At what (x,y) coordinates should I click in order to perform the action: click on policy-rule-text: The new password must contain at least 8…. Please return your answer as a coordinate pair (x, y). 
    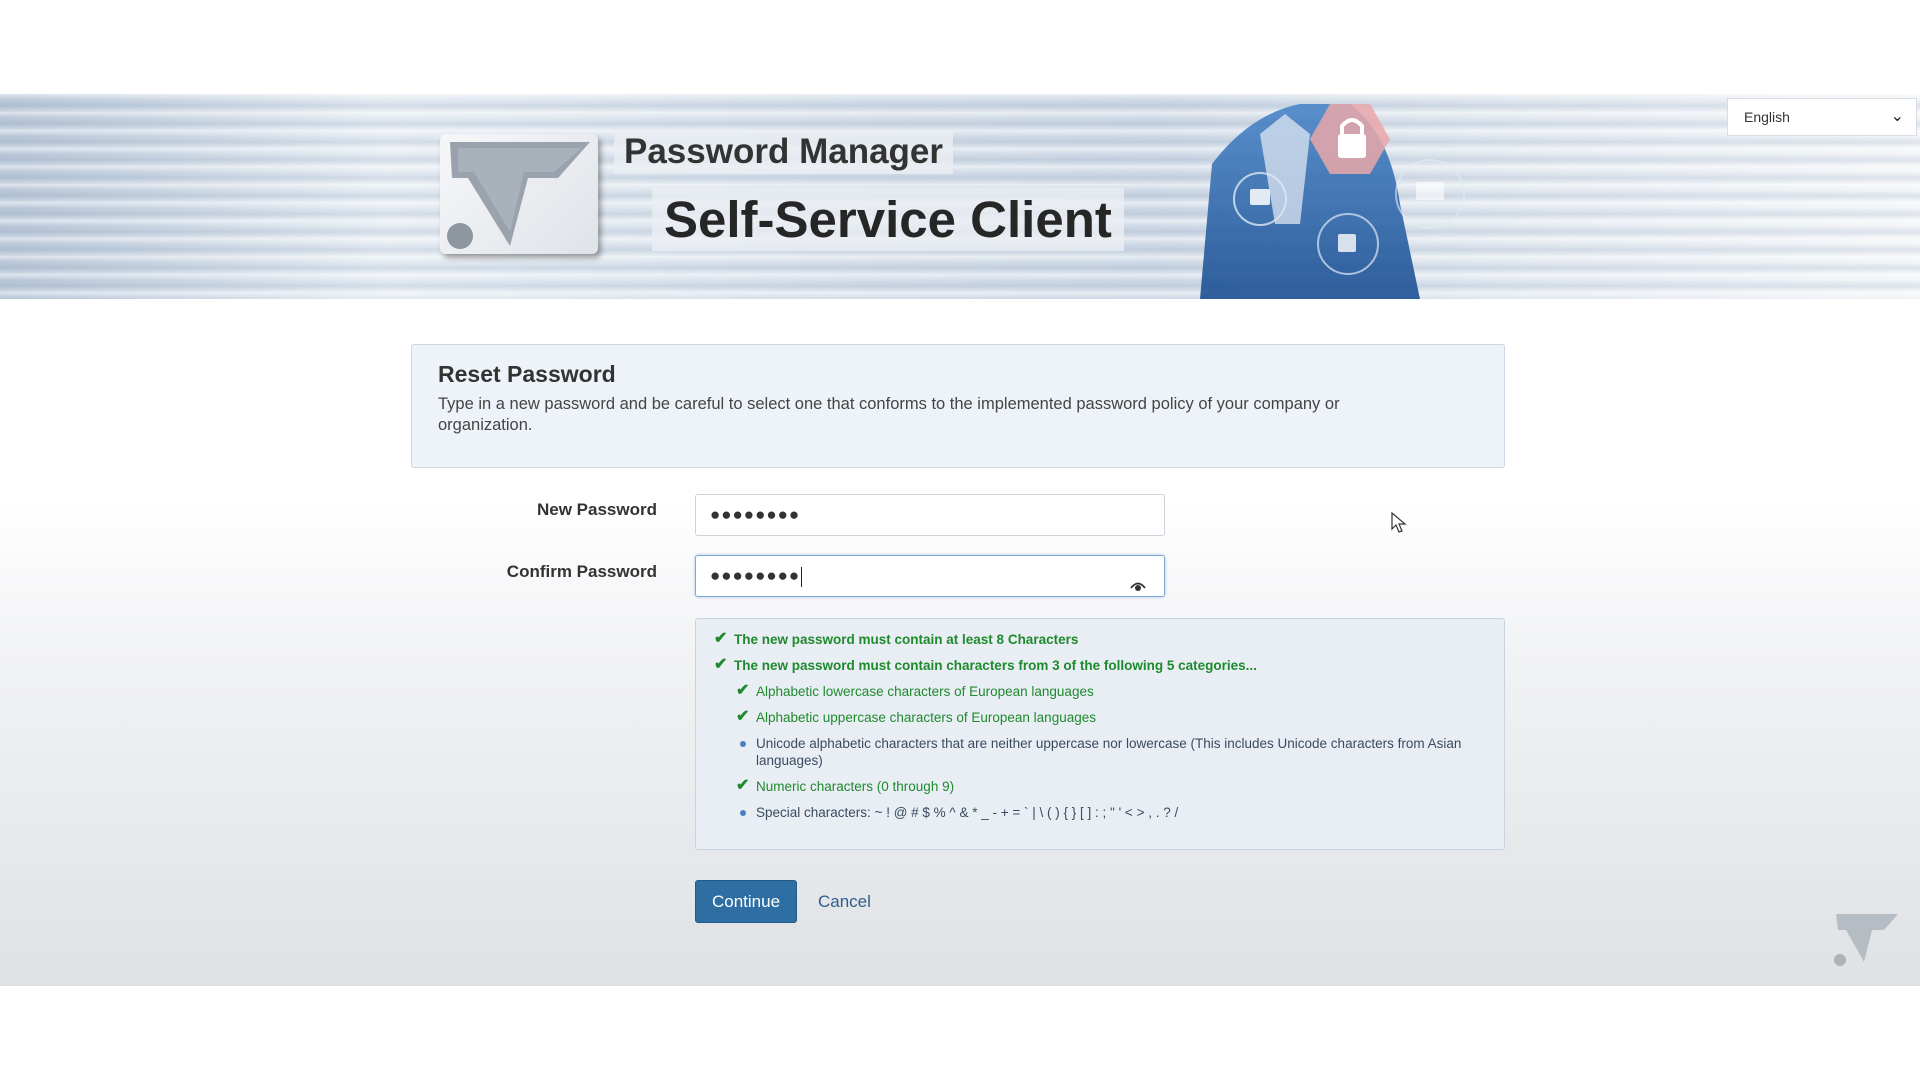
    Looking at the image, I should click on (906, 639).